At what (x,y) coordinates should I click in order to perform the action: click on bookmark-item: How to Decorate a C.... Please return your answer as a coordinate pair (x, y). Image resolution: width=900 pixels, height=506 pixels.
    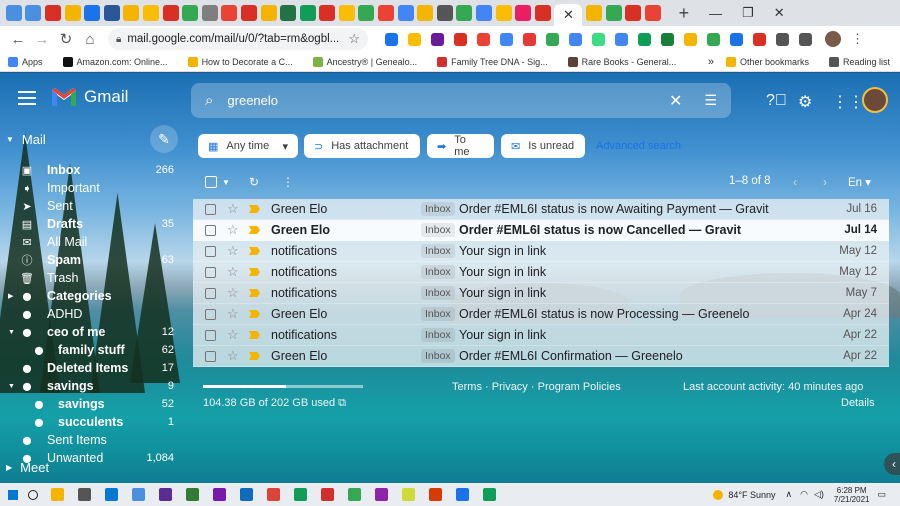
    Looking at the image, I should click on (240, 61).